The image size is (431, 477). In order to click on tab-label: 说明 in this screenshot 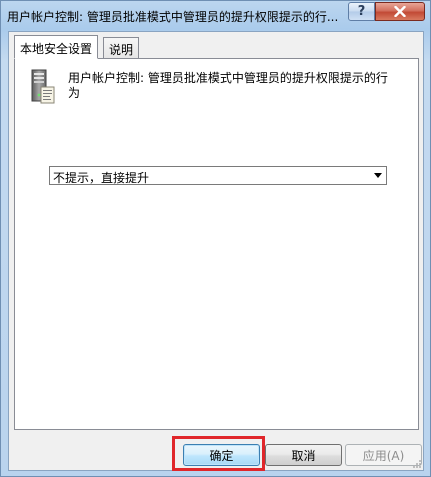, I will do `click(121, 50)`.